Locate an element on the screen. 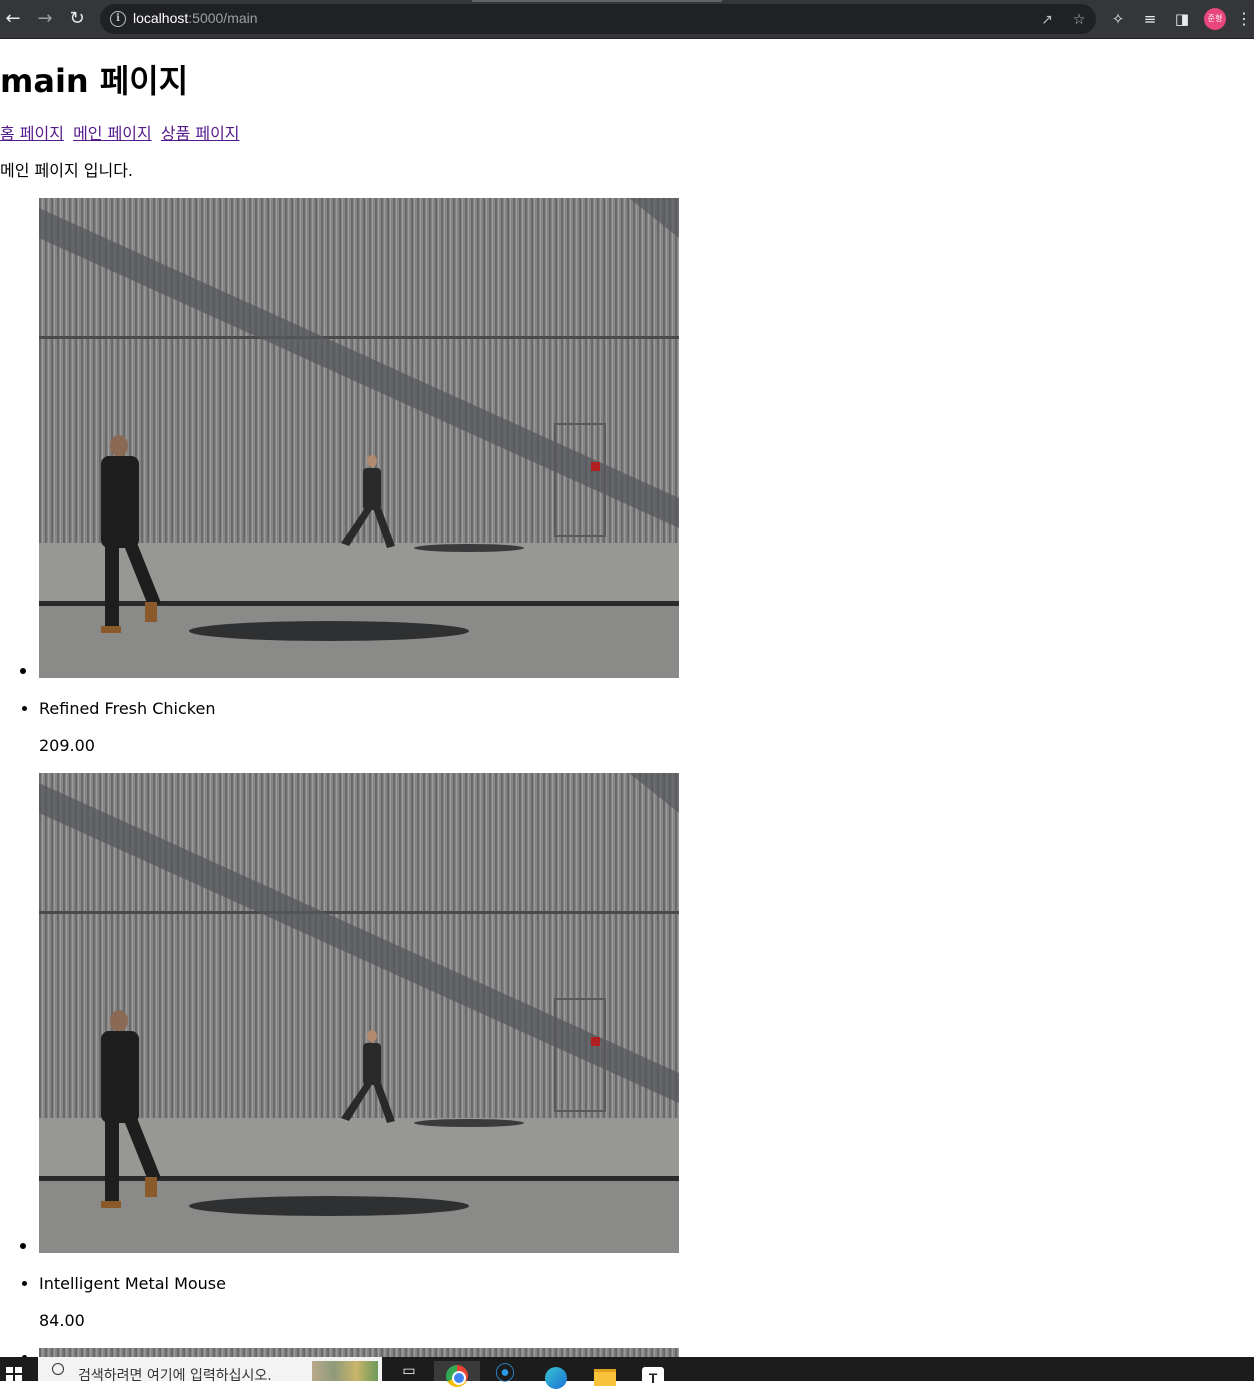 The width and height of the screenshot is (1254, 1389). vscode-taskbar-icon: ⦿ is located at coordinates (505, 1373).